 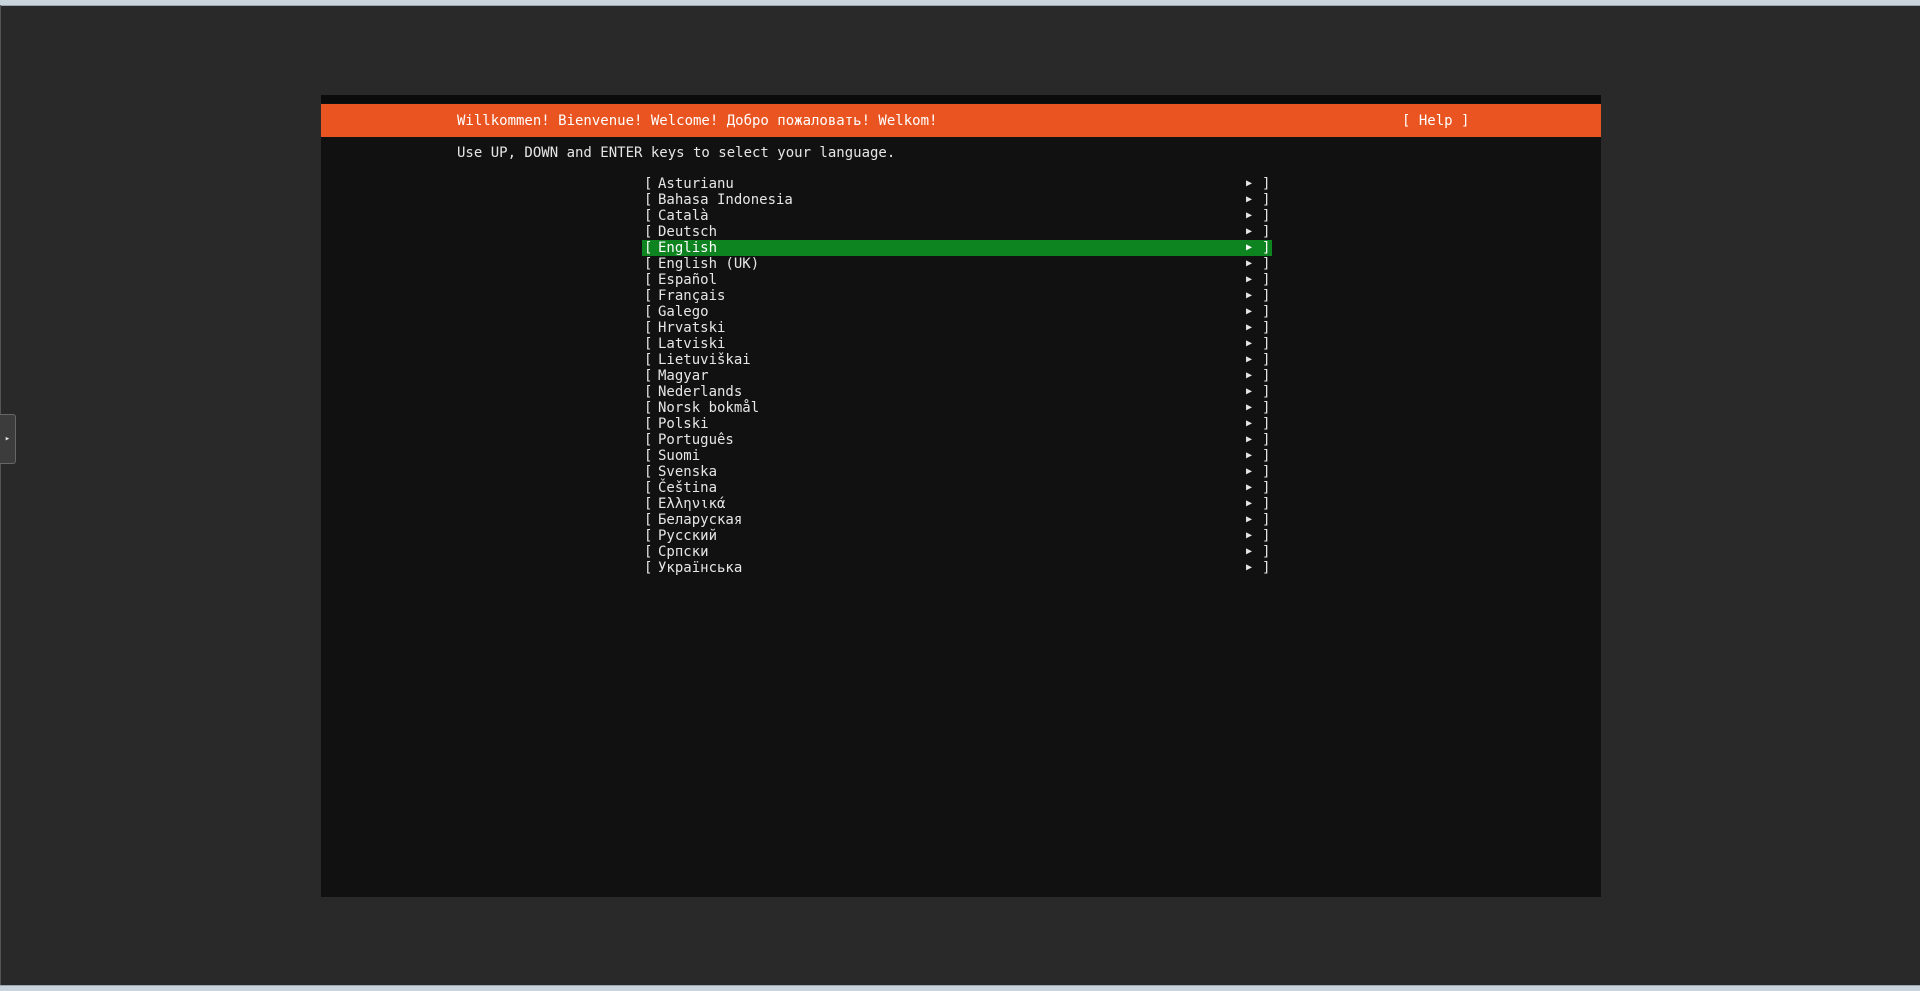 I want to click on language-option: [Galego ▶], so click(x=957, y=312).